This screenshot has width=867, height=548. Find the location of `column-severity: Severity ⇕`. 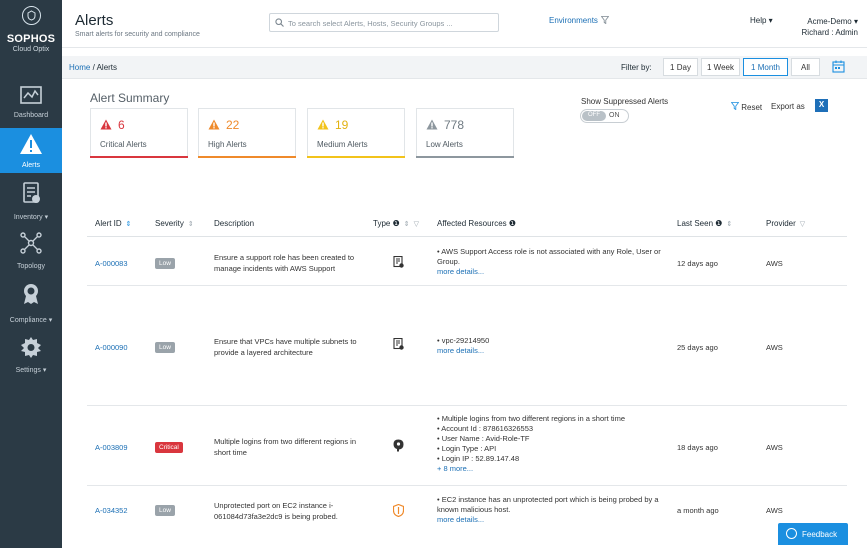

column-severity: Severity ⇕ is located at coordinates (174, 223).